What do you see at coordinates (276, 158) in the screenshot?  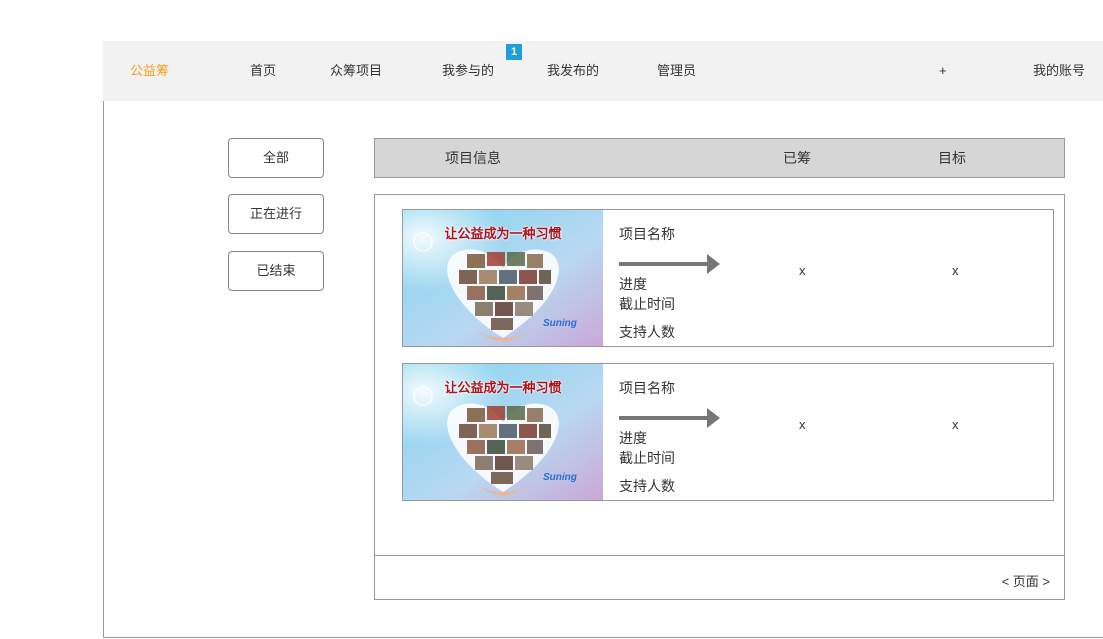 I see `filter-all-button: 全部` at bounding box center [276, 158].